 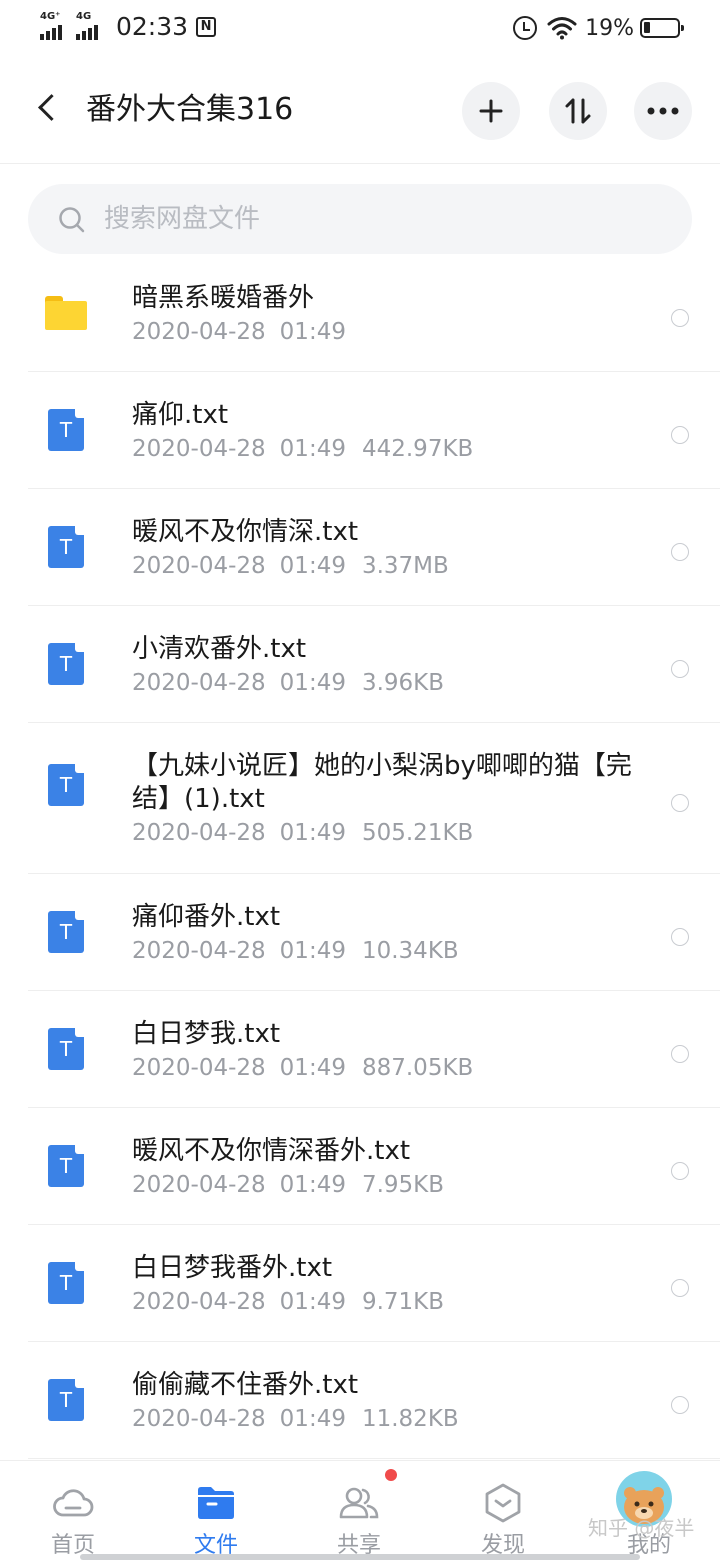 I want to click on file-meta: 2020-04-28 01:49 3.37MB, so click(x=290, y=566).